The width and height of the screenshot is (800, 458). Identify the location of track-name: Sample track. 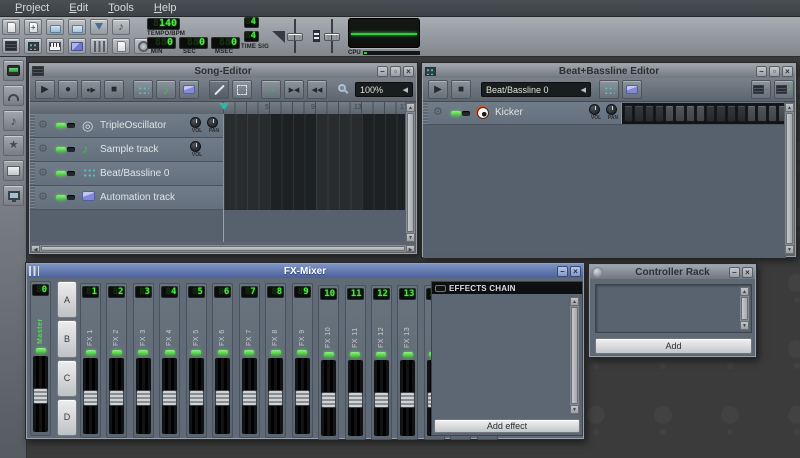
(129, 149).